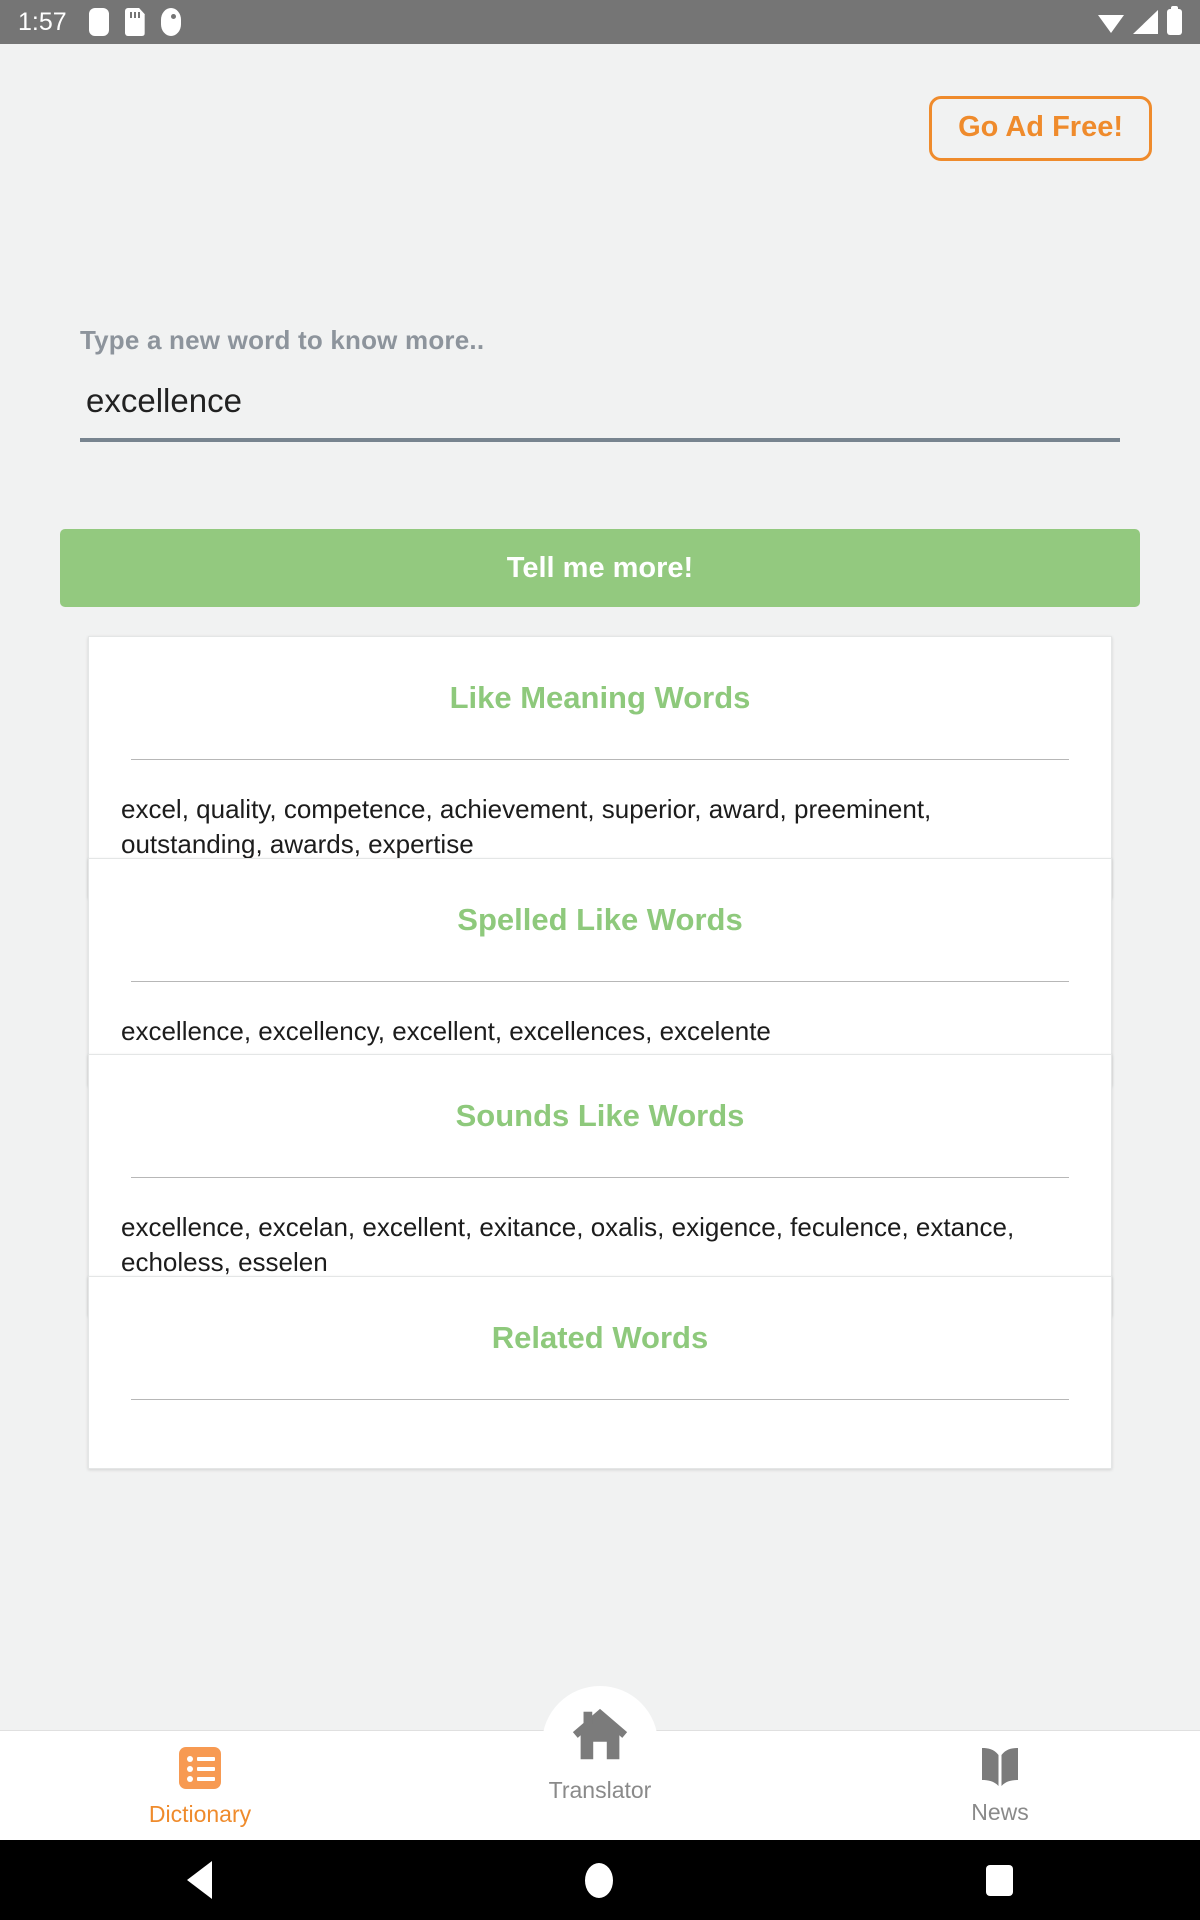 The height and width of the screenshot is (1920, 1200). Describe the element at coordinates (600, 1790) in the screenshot. I see `nav-label-translator: Translator` at that location.